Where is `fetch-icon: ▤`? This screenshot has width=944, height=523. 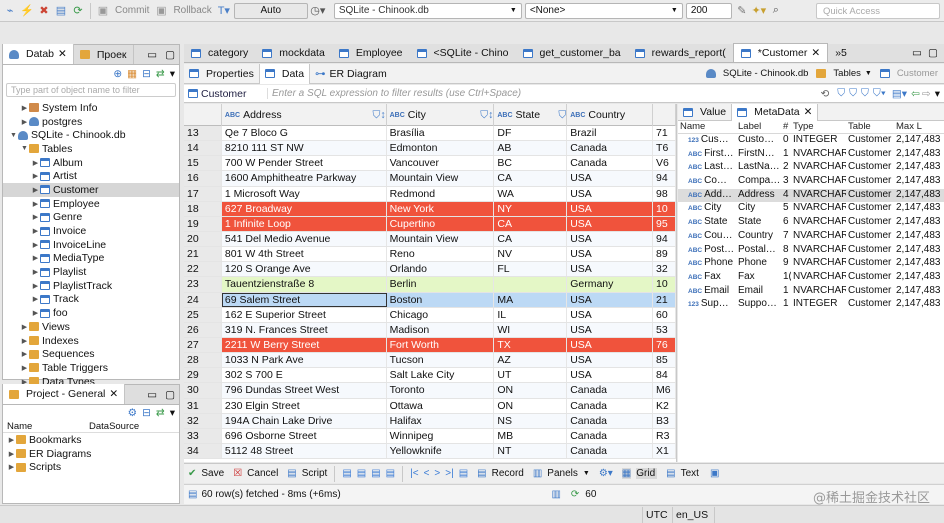 fetch-icon: ▤ is located at coordinates (463, 473).